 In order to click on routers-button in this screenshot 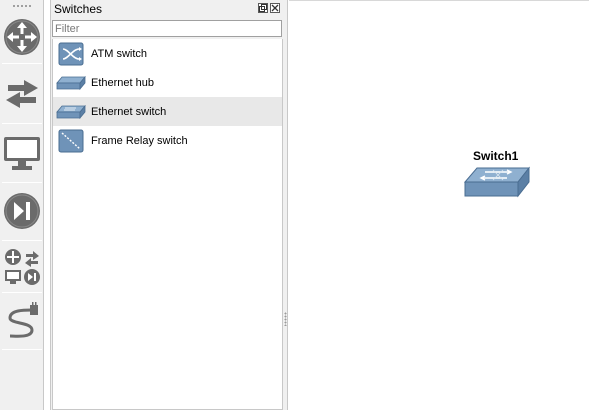, I will do `click(22, 37)`.